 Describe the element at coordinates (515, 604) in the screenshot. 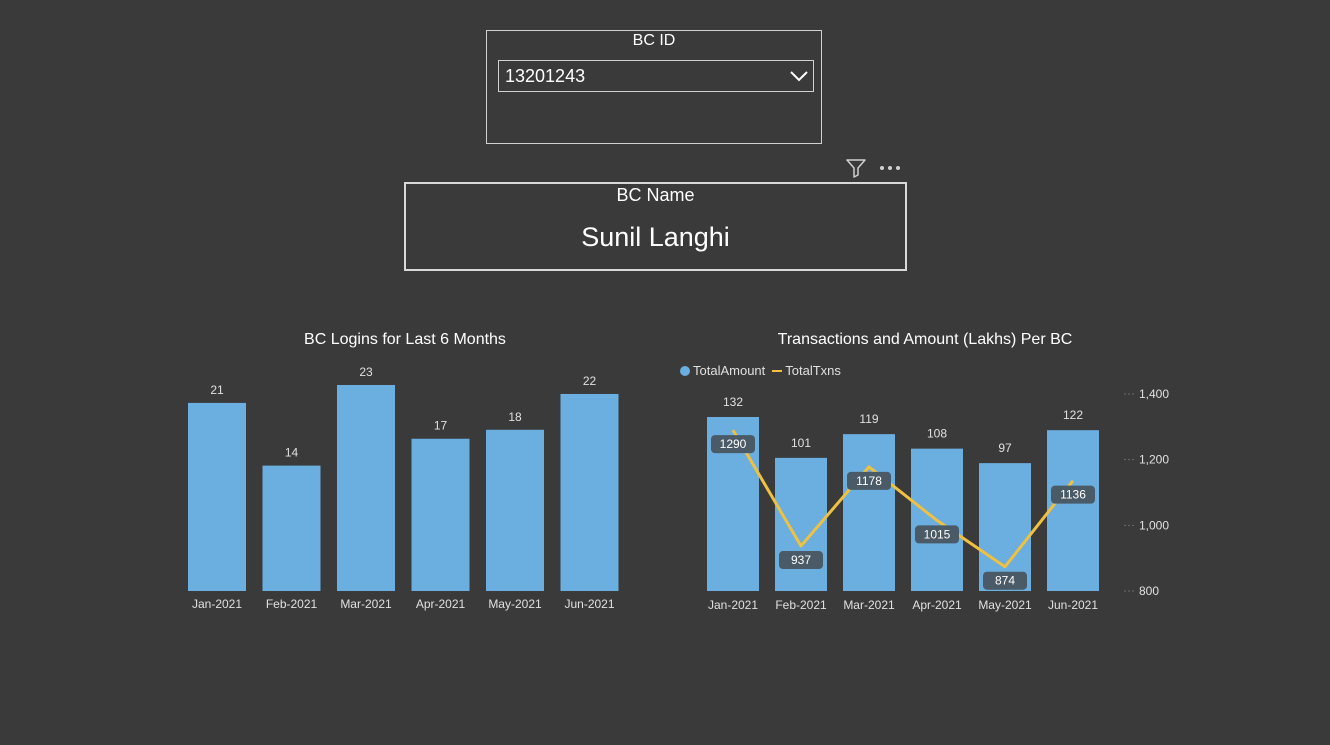

I see `login-x-tick-label: May-2021` at that location.